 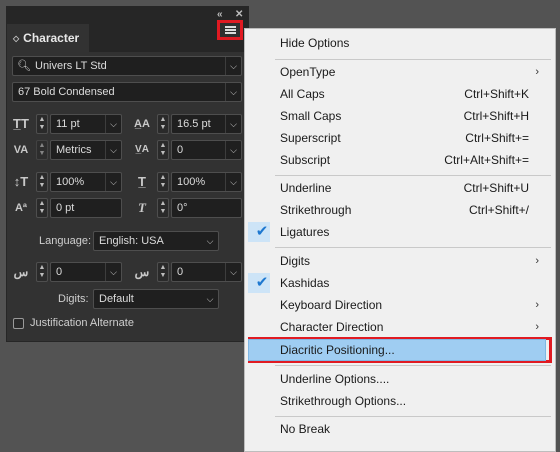 What do you see at coordinates (21, 123) in the screenshot?
I see `font-size-icon: T̲T` at bounding box center [21, 123].